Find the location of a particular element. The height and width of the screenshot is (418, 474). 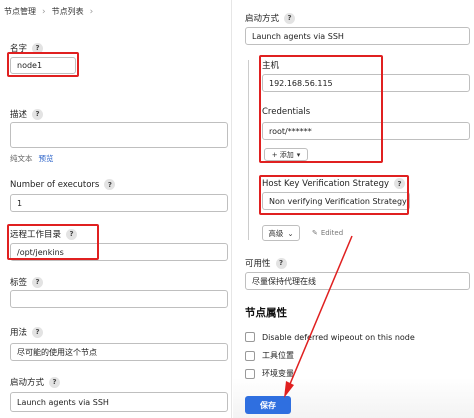

plain-text-link: 纯文本 is located at coordinates (21, 158).